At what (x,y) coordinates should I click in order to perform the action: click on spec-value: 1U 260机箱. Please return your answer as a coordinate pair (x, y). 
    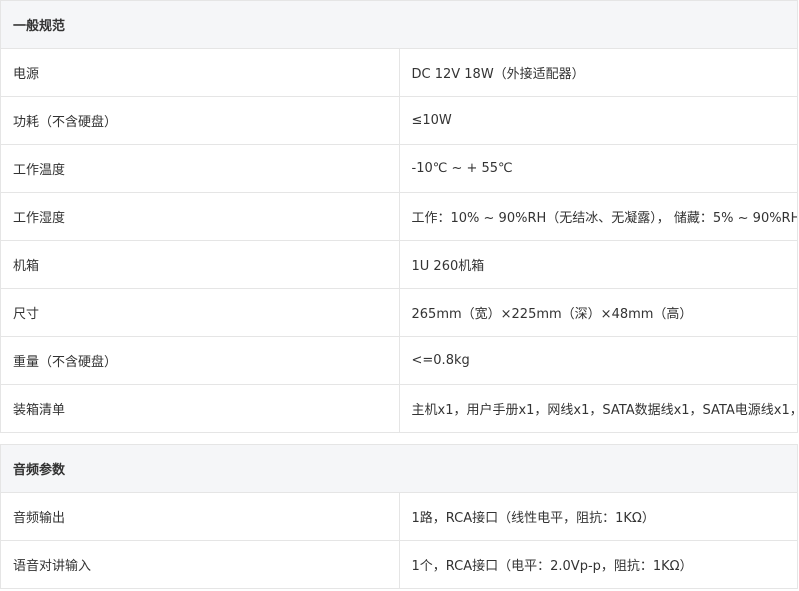
    Looking at the image, I should click on (598, 264).